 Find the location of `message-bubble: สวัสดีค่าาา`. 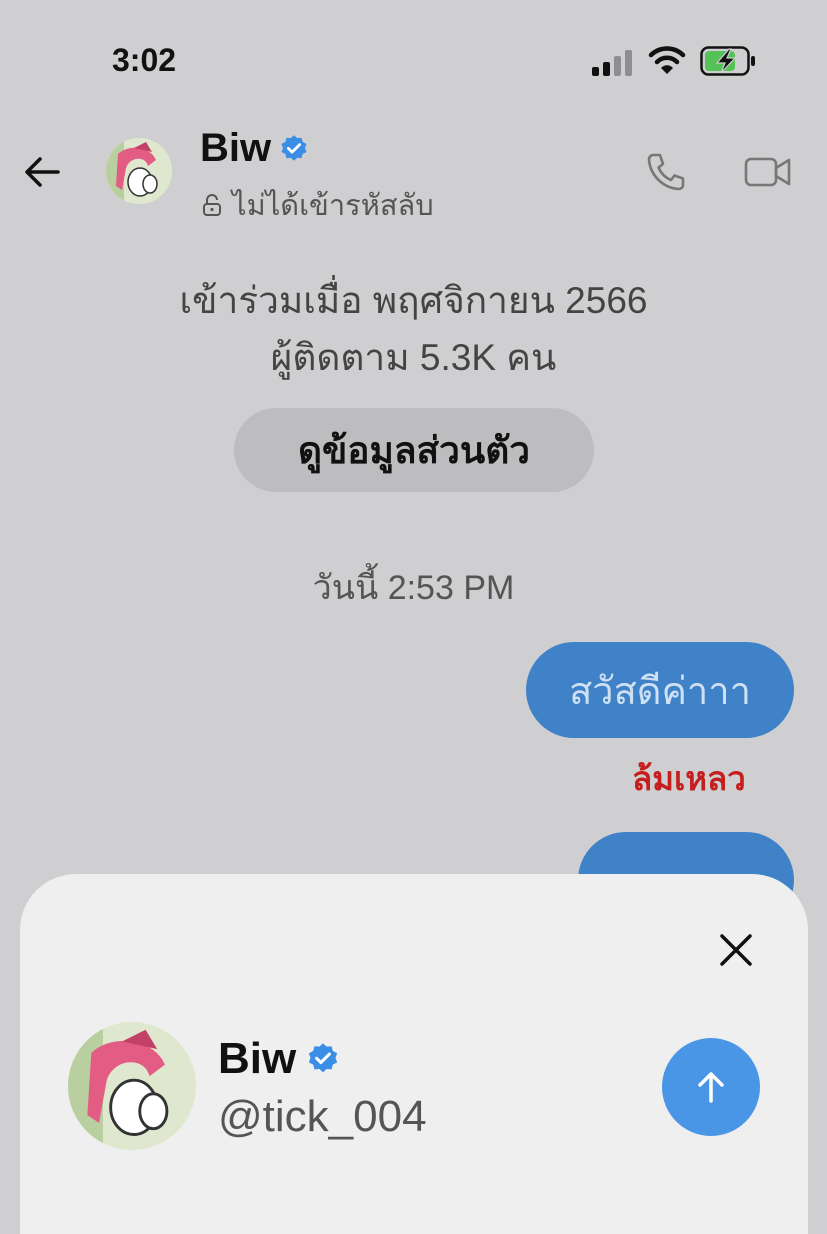

message-bubble: สวัสดีค่าาา is located at coordinates (660, 690).